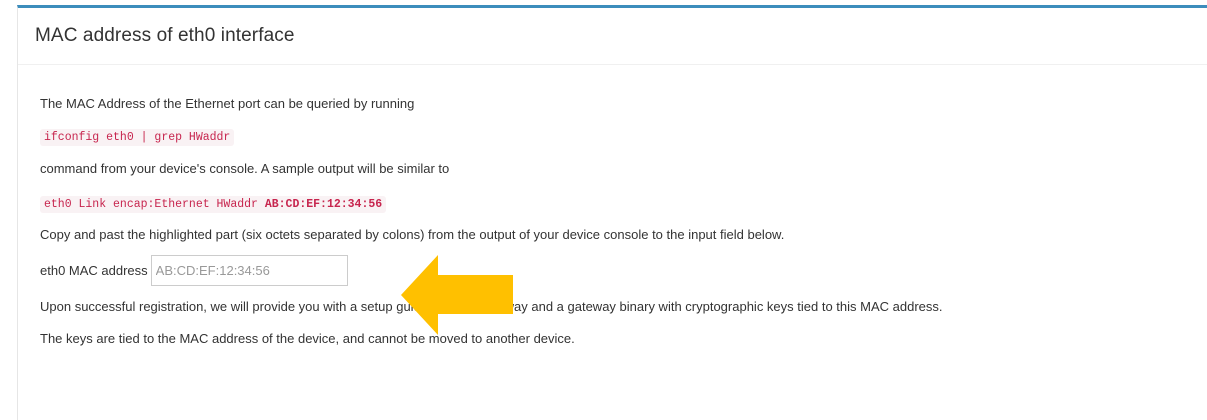 The height and width of the screenshot is (420, 1207). I want to click on command-code: ifconfig eth0 | grep HWaddr, so click(137, 137).